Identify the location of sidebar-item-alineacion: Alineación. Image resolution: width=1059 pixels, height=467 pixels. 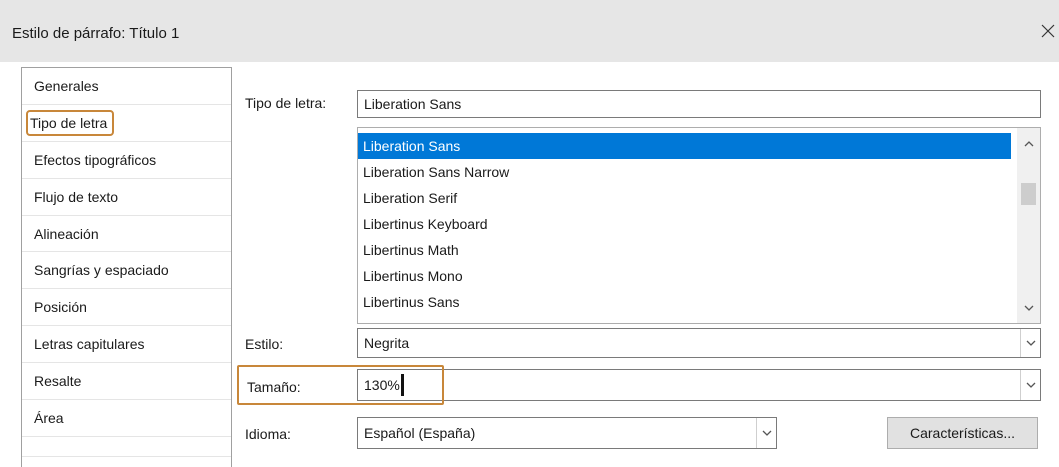
(126, 234).